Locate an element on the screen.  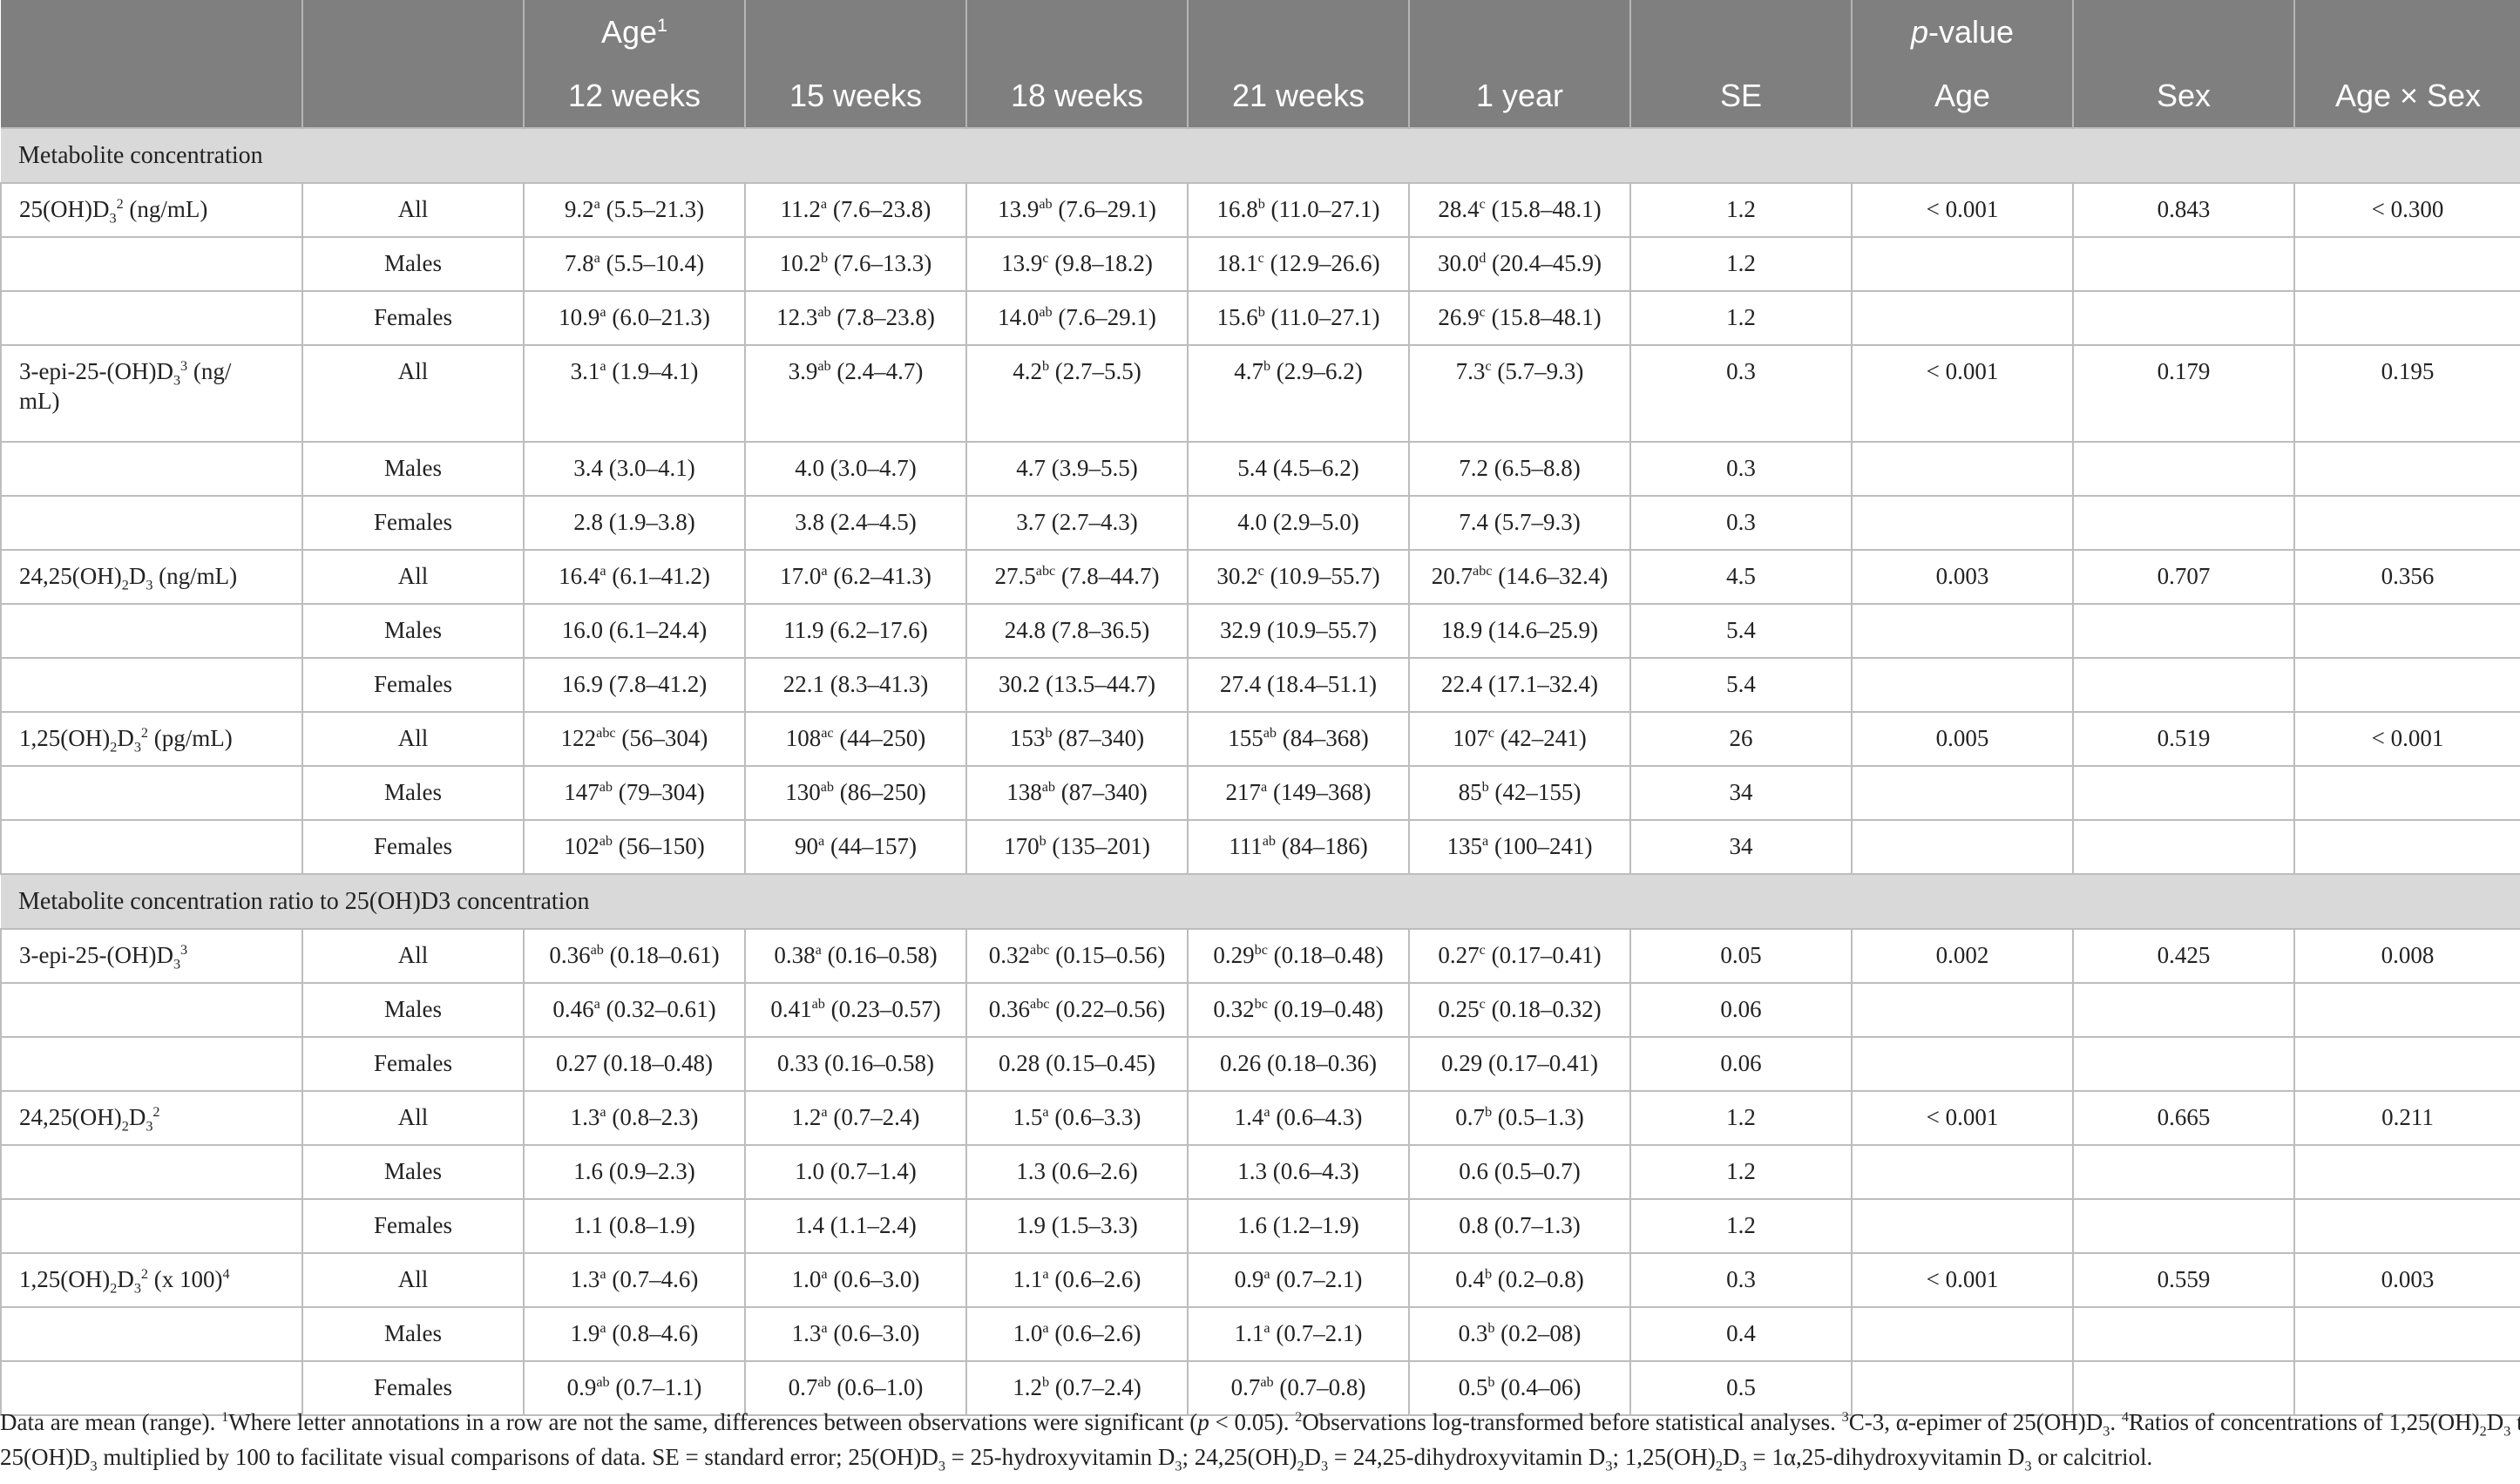
value-cell: 0.38a (0.16–0.58) is located at coordinates (855, 956).